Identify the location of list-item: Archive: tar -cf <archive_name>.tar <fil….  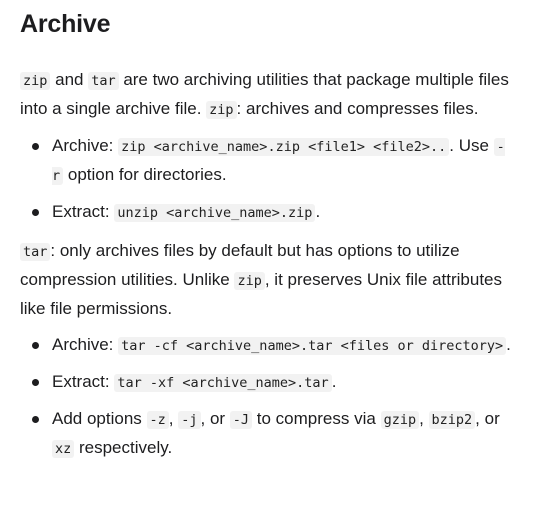
(272, 345).